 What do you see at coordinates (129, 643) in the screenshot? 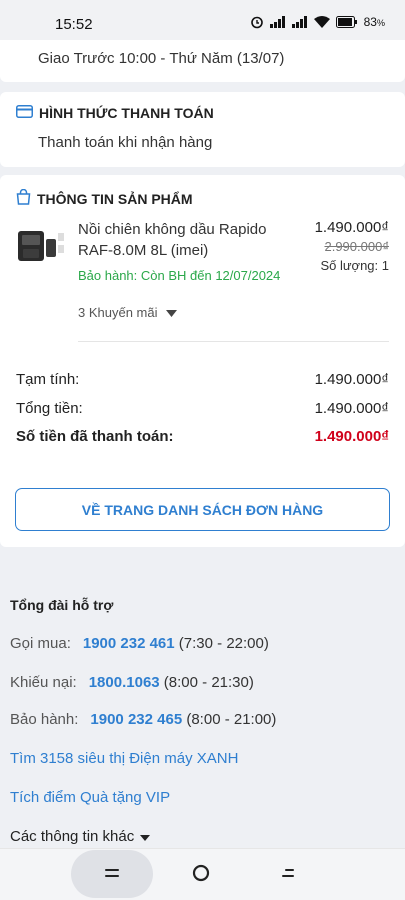
I see `support-phone-link: 1900 232 461` at bounding box center [129, 643].